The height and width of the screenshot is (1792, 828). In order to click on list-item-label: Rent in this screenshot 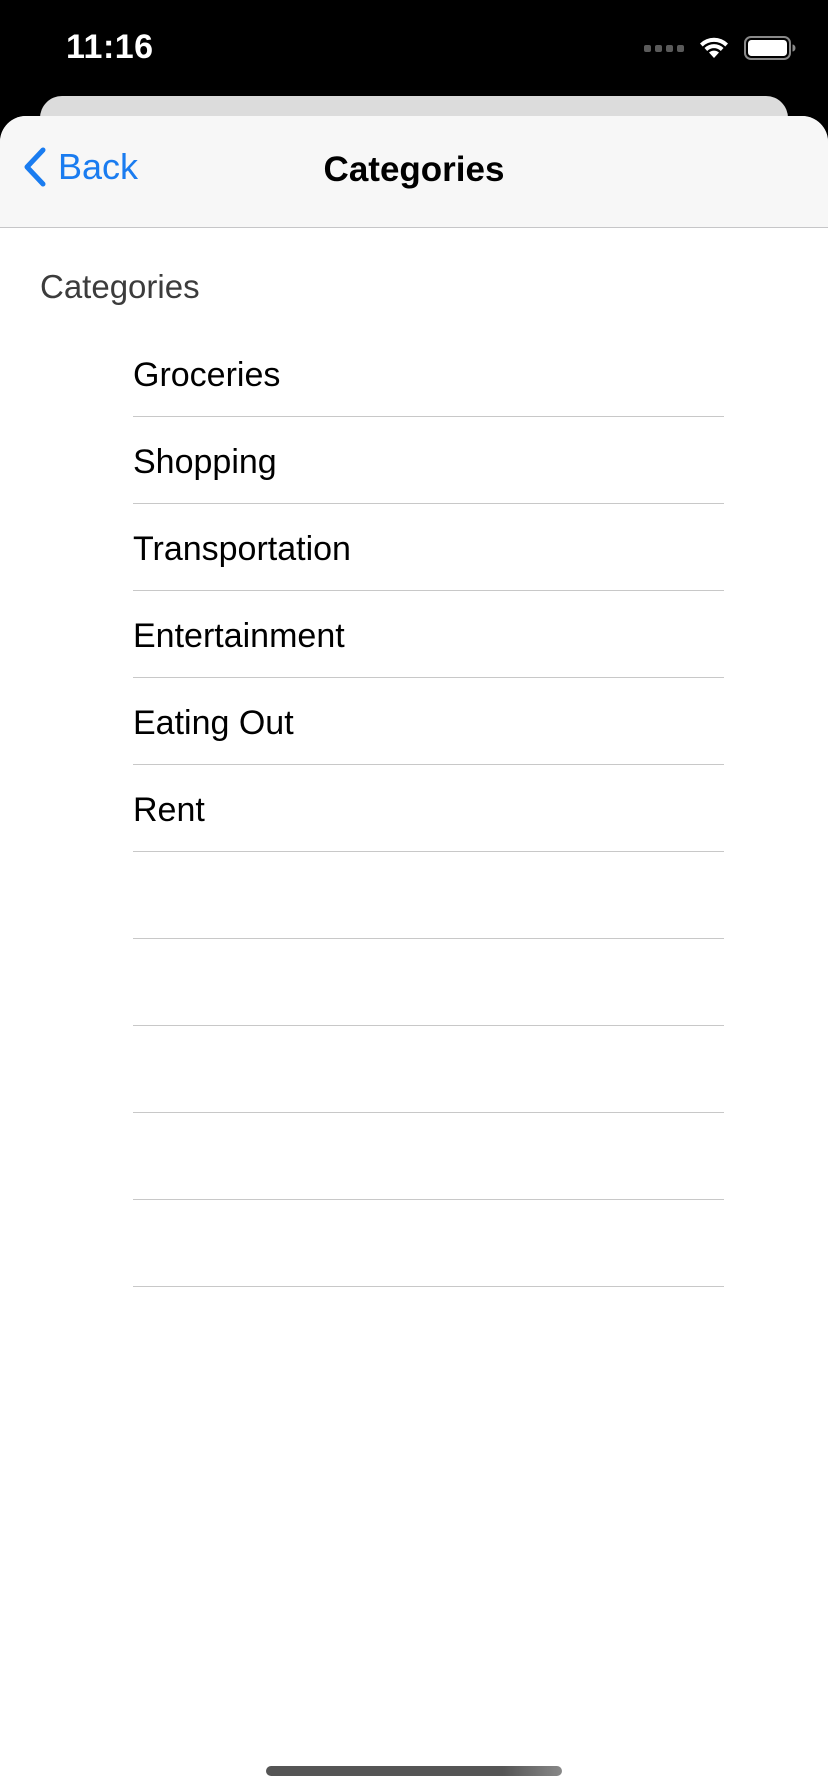, I will do `click(169, 809)`.